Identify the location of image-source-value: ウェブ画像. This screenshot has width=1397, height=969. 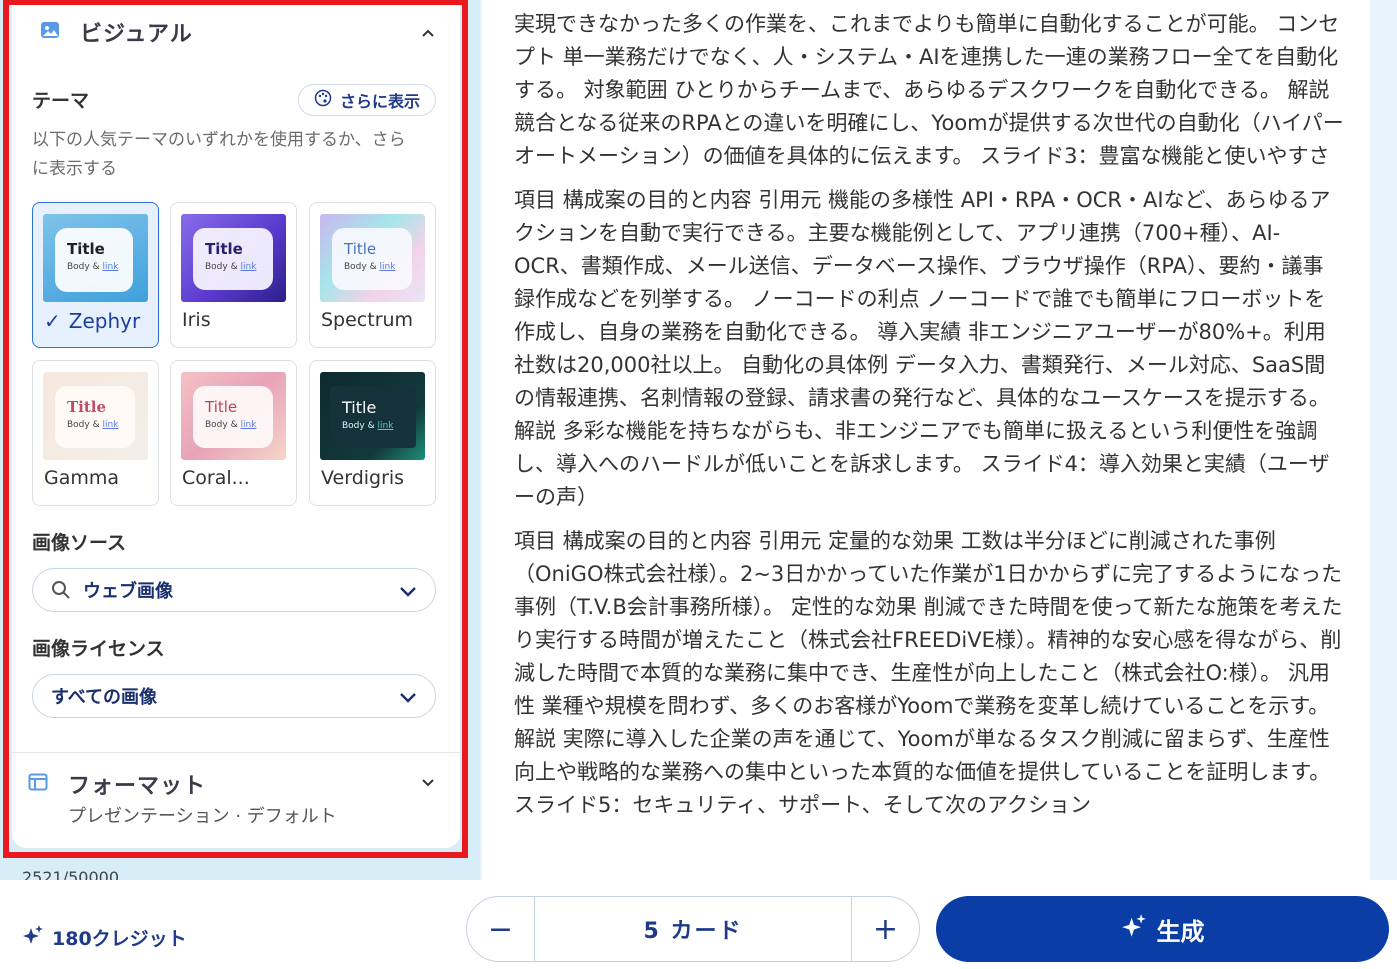
(128, 591).